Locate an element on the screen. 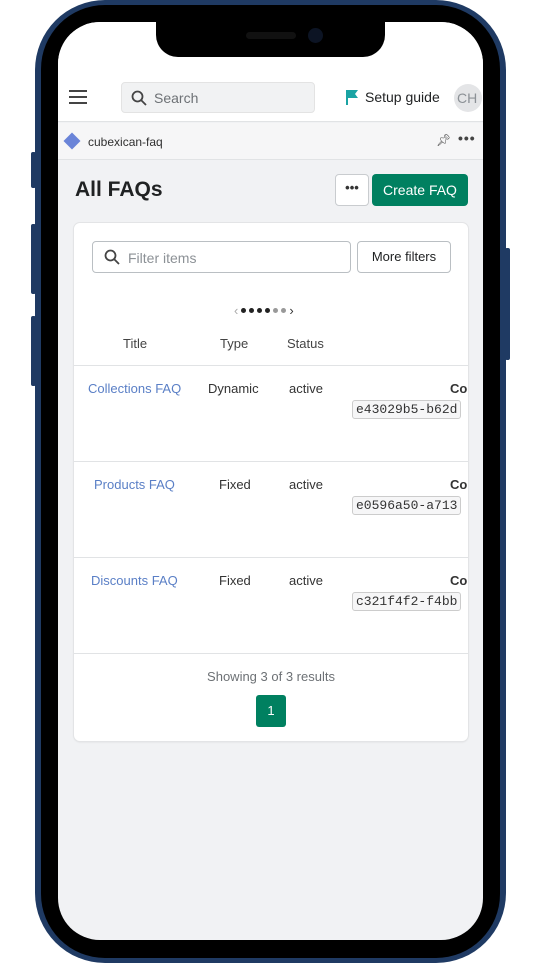  app-name: cubexican-faq is located at coordinates (125, 142).